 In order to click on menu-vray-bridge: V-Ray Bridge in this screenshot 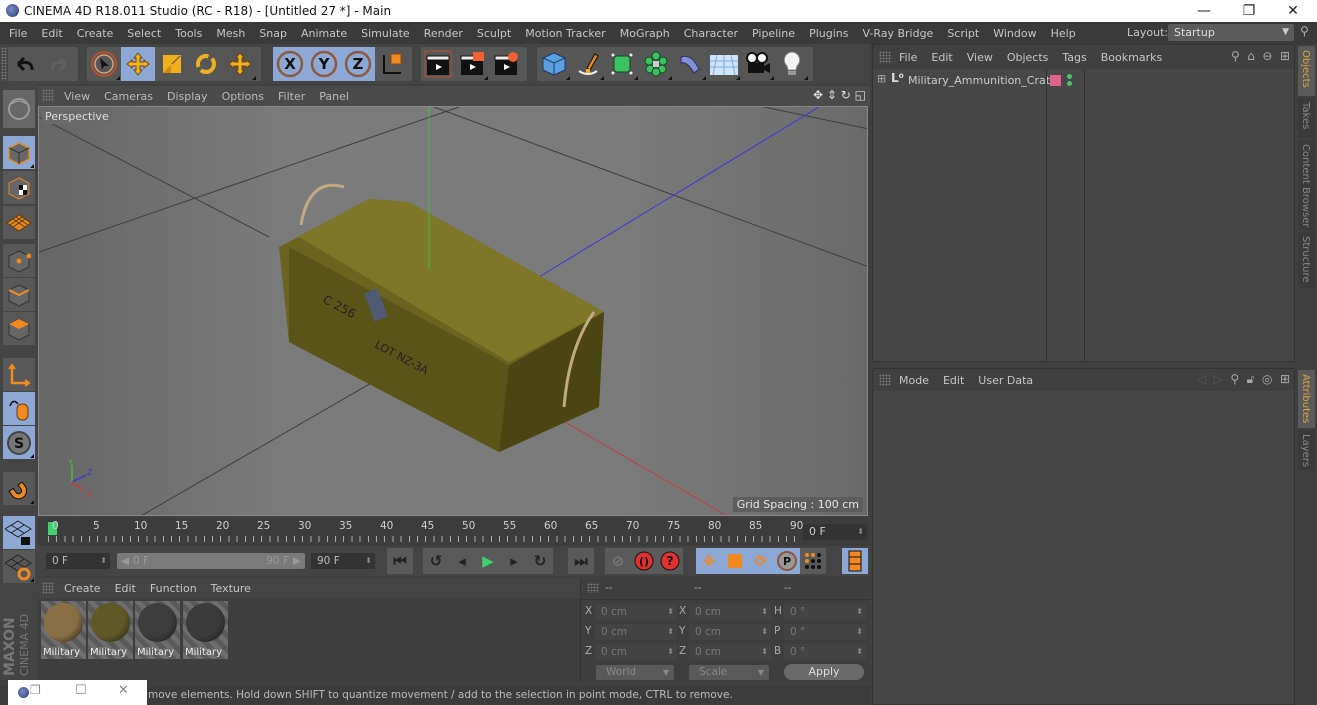, I will do `click(897, 33)`.